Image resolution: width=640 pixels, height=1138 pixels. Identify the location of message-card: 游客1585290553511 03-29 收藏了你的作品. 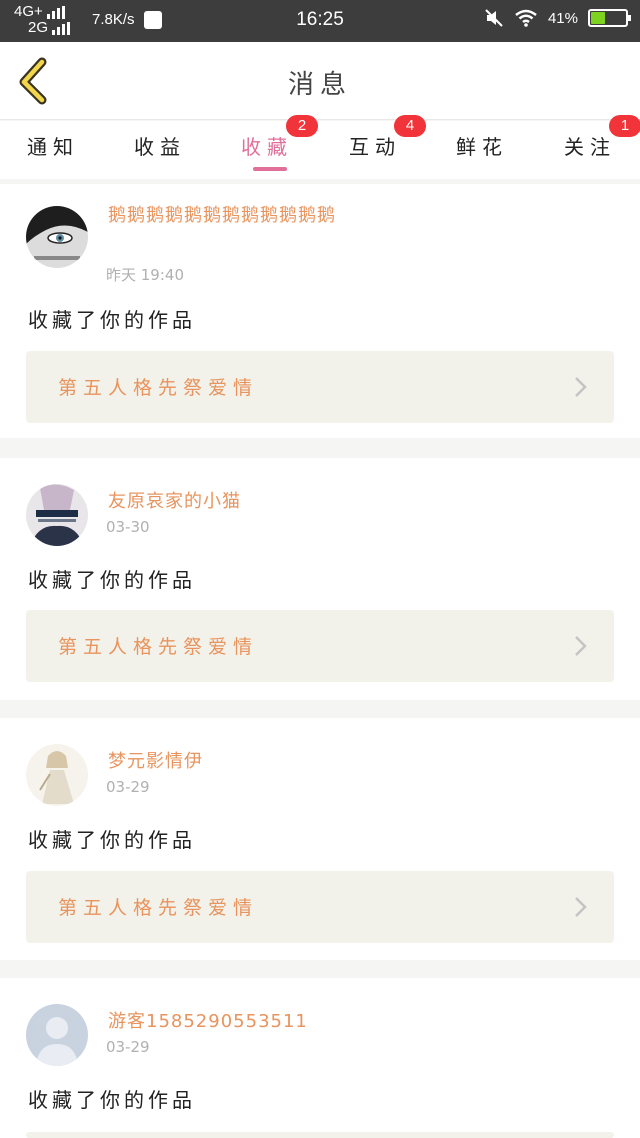
(320, 1058).